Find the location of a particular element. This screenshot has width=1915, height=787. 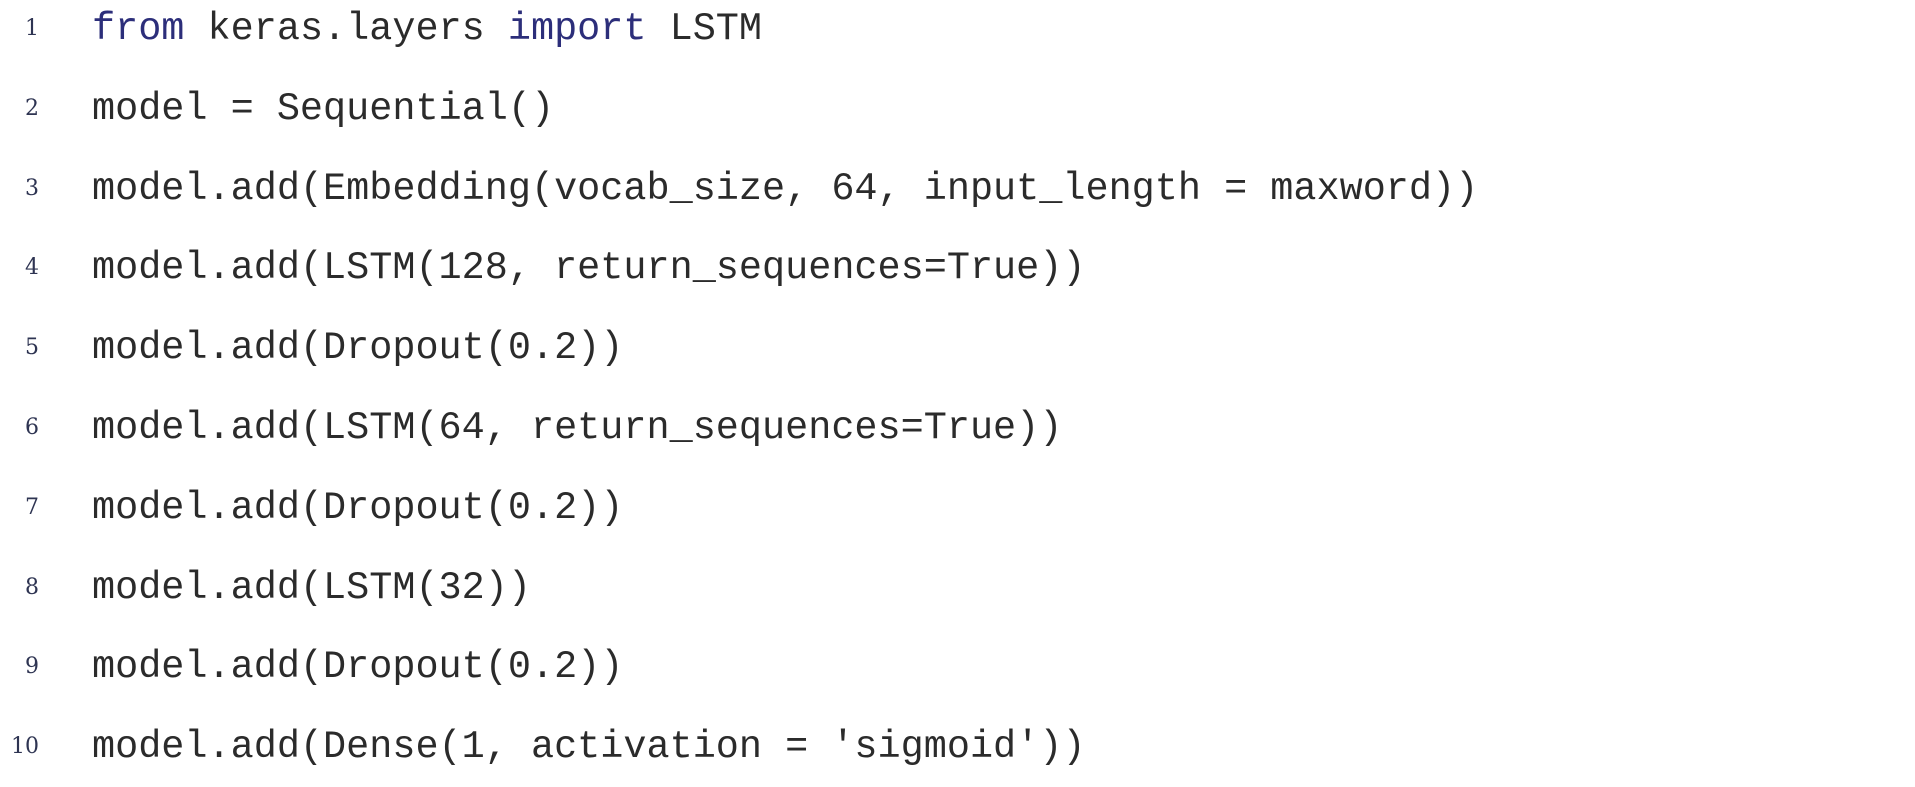

code-line: 8 model.add(LSTM(32)) is located at coordinates (957, 588).